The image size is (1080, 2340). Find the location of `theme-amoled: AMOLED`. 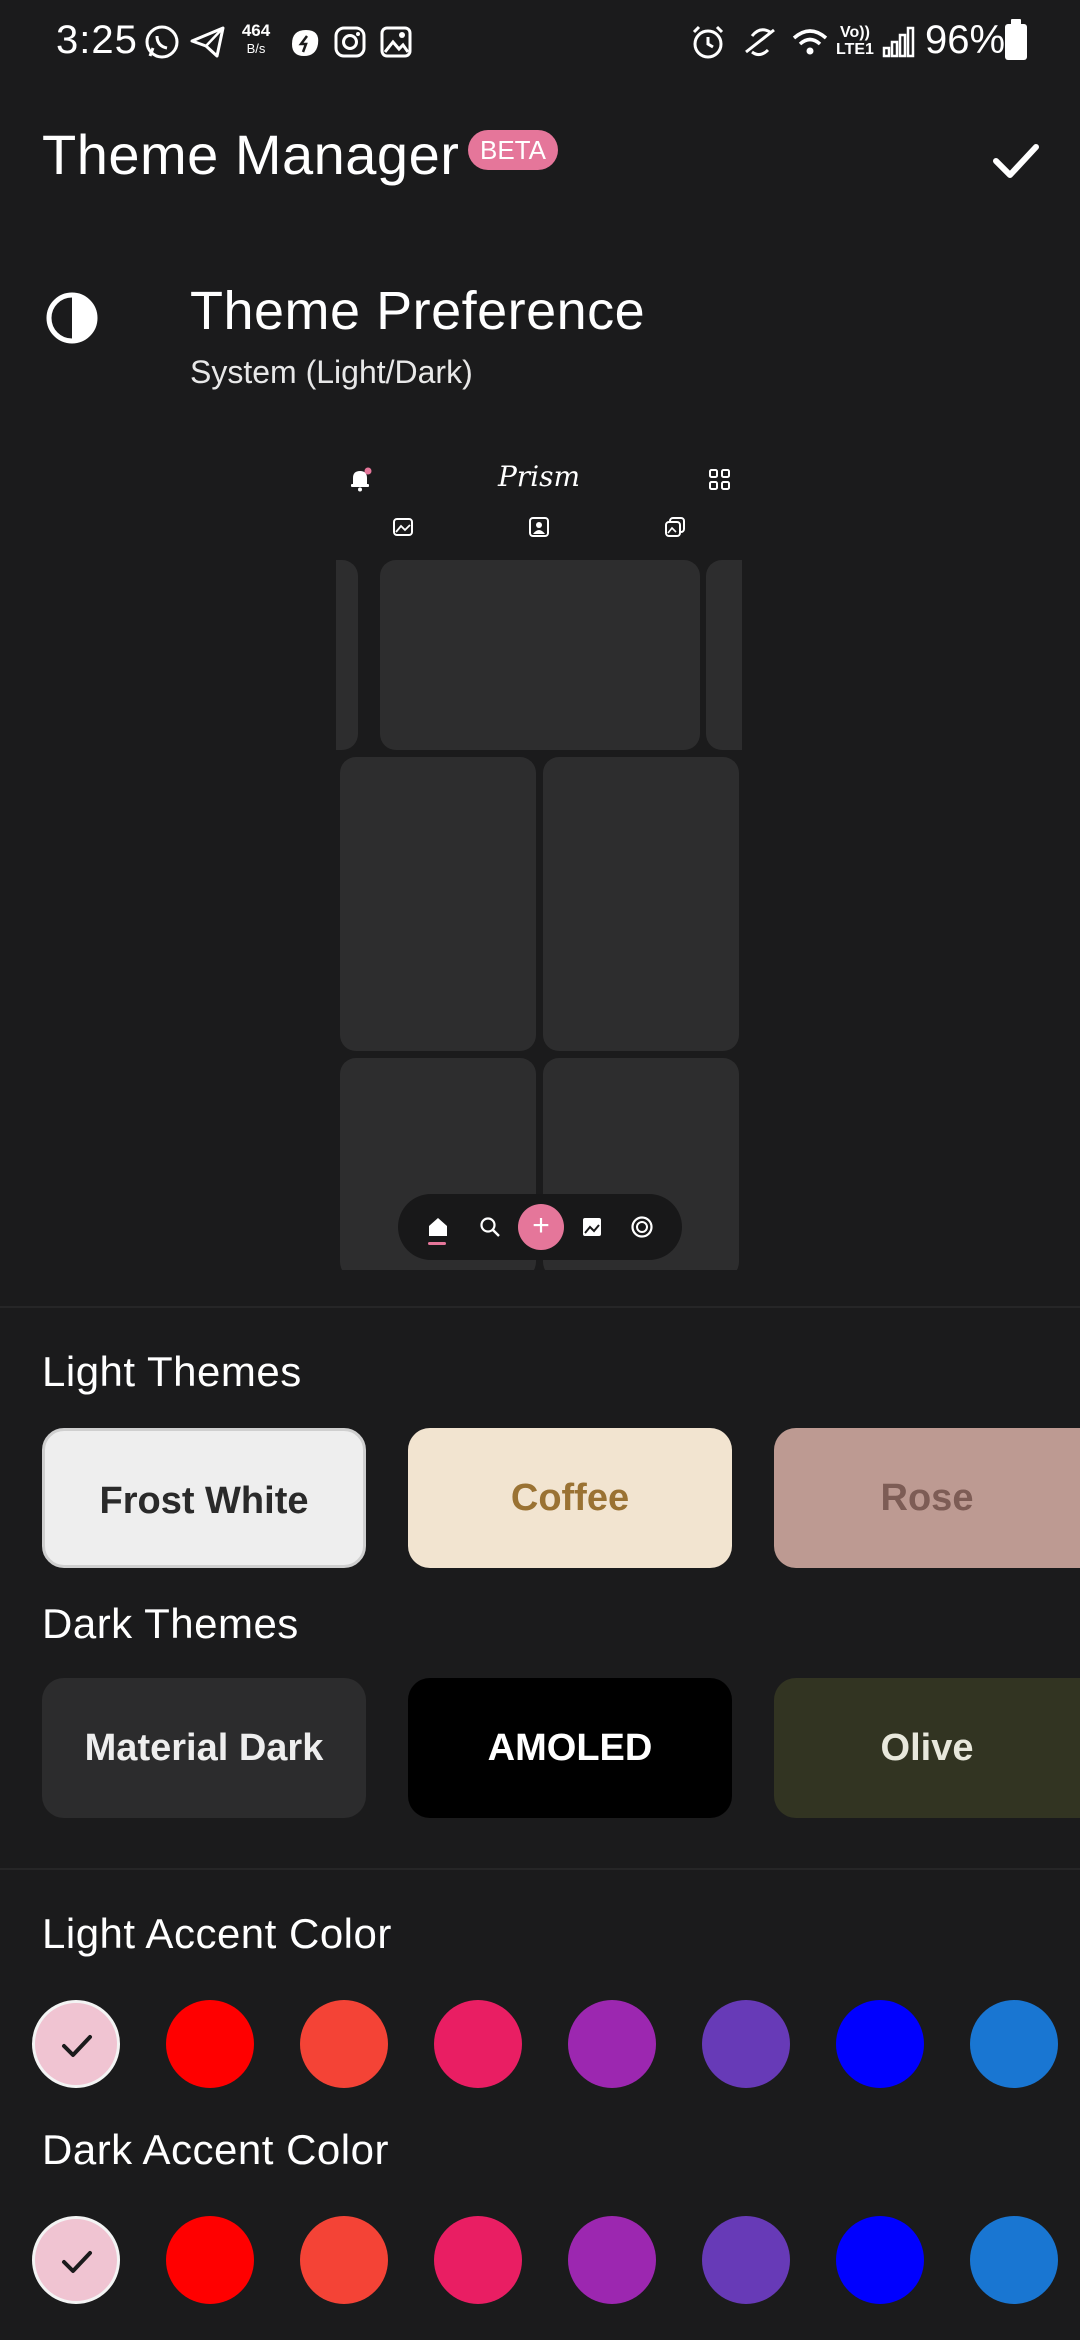

theme-amoled: AMOLED is located at coordinates (570, 1748).